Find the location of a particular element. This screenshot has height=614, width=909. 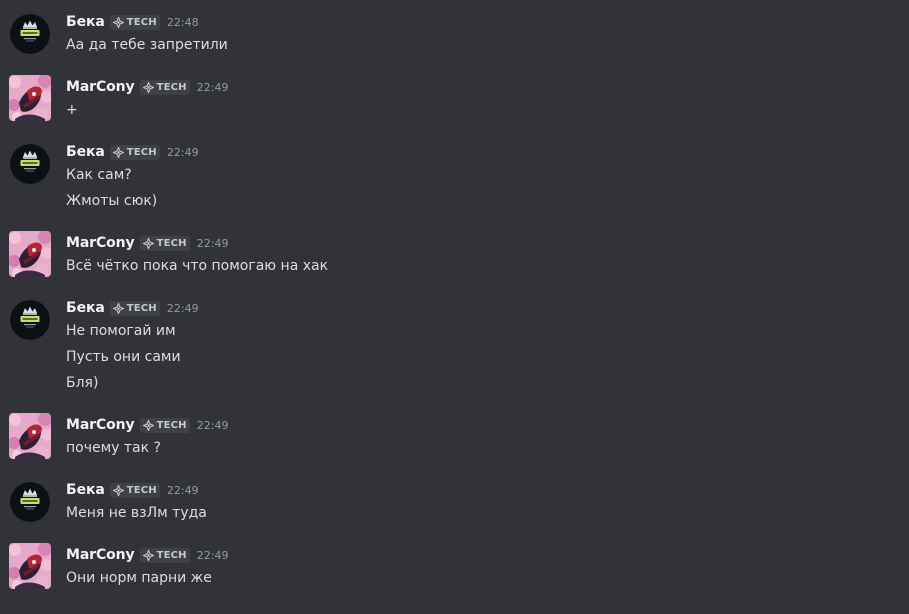

message-text: Пусть они сами is located at coordinates (123, 357).